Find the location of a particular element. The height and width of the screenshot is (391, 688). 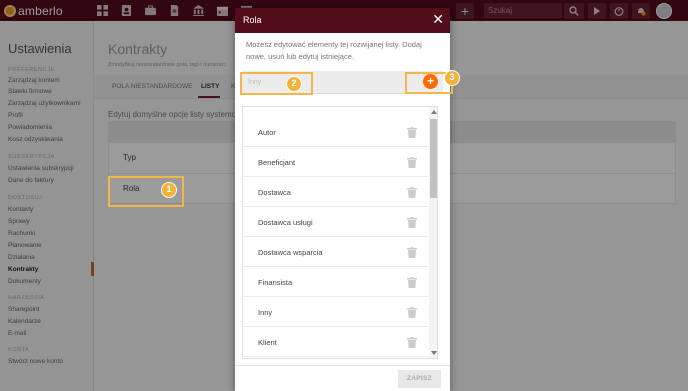

dialog-footer: ZAPISZ is located at coordinates (342, 378).